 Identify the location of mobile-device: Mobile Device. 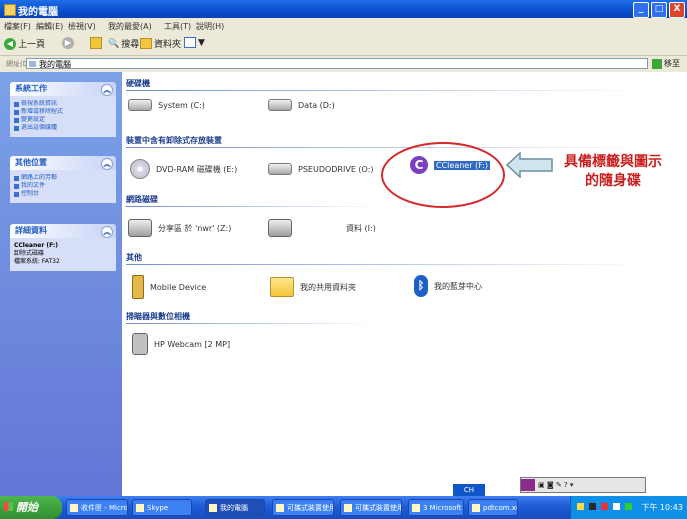
(169, 287).